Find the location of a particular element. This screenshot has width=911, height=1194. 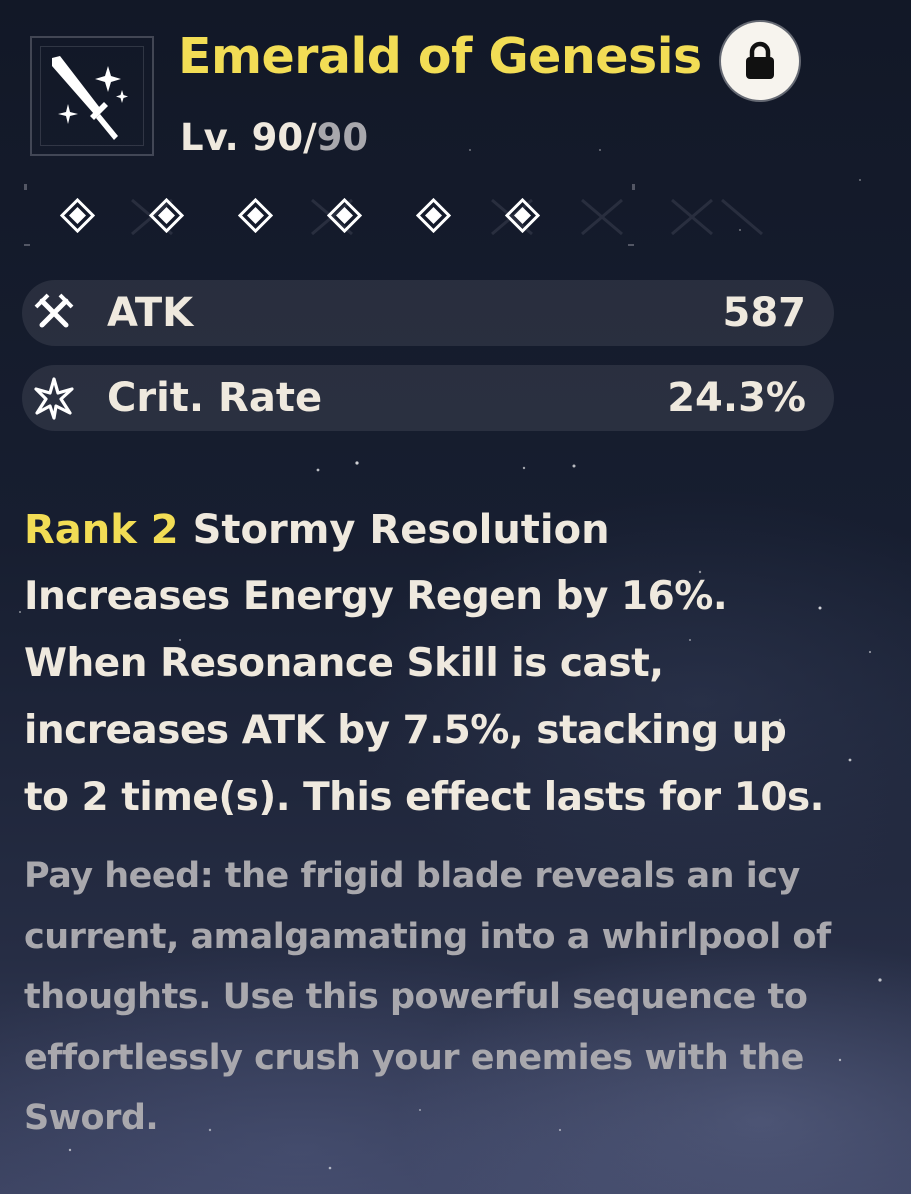

level-max: 90 is located at coordinates (342, 137).